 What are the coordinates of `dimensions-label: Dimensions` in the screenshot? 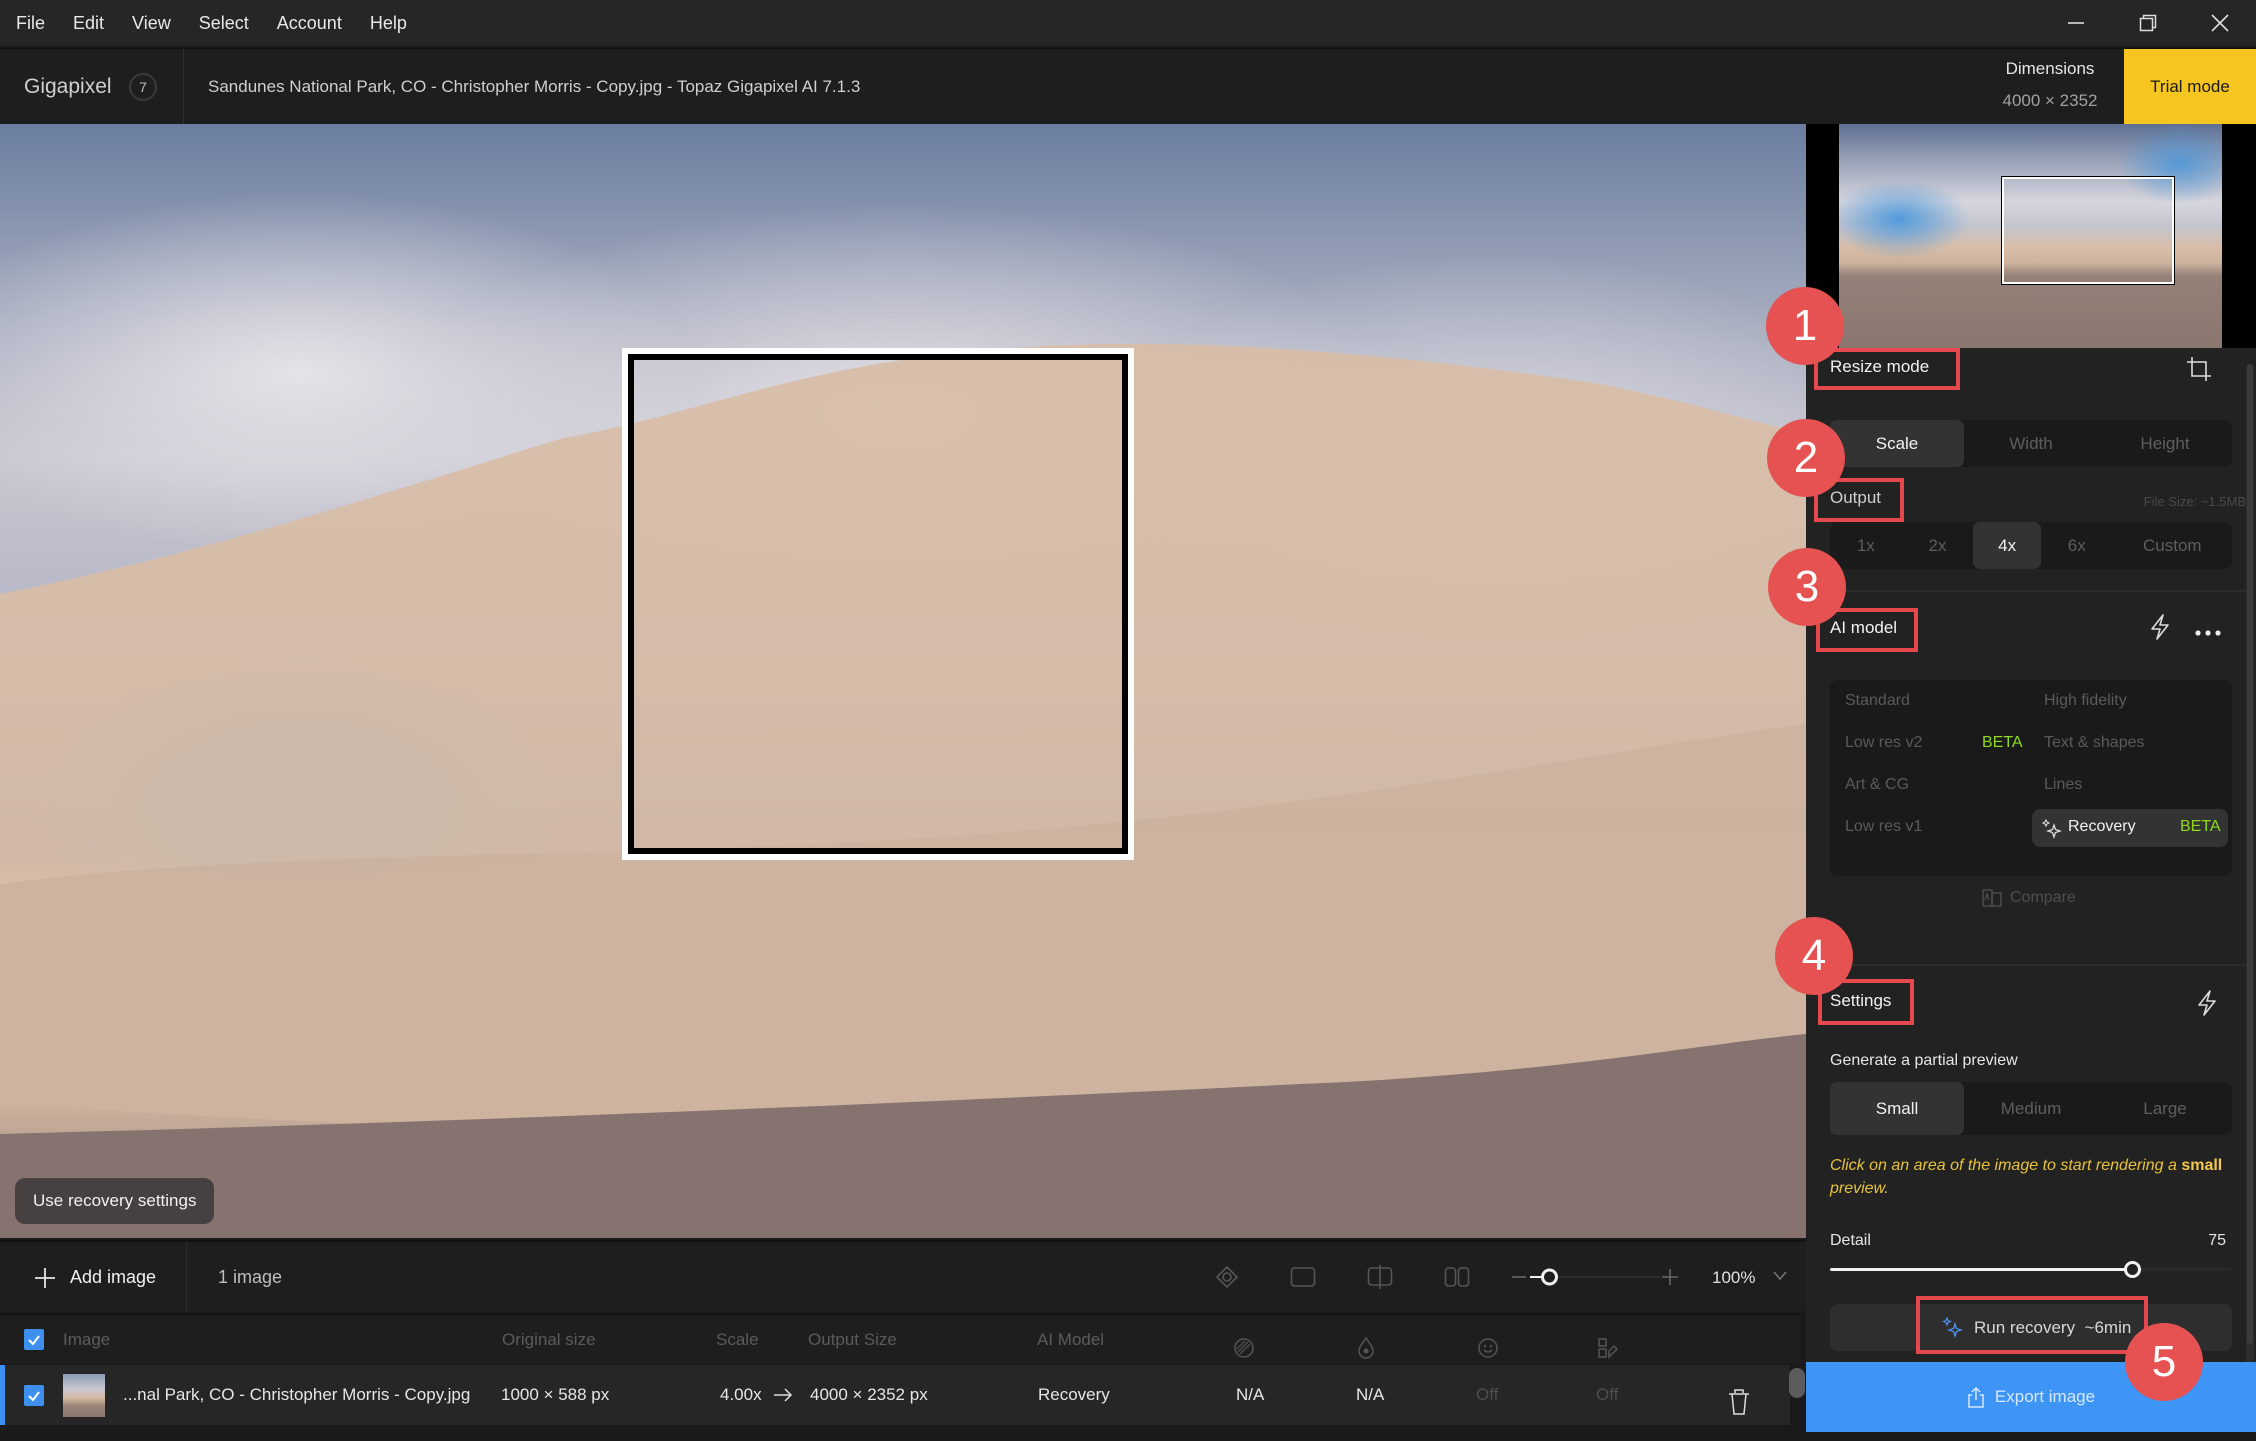 It's located at (2050, 68).